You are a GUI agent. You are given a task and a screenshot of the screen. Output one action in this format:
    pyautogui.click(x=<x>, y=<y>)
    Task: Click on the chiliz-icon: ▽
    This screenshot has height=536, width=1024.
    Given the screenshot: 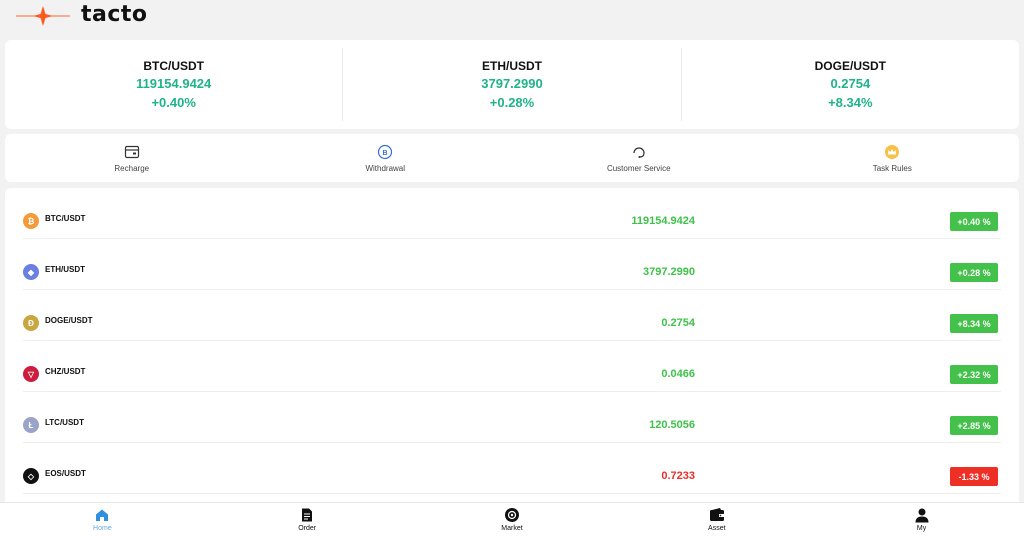 What is the action you would take?
    pyautogui.click(x=31, y=374)
    